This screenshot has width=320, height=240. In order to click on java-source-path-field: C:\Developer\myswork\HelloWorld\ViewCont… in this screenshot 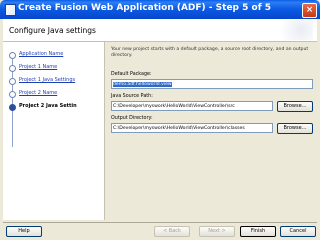, I will do `click(192, 106)`.